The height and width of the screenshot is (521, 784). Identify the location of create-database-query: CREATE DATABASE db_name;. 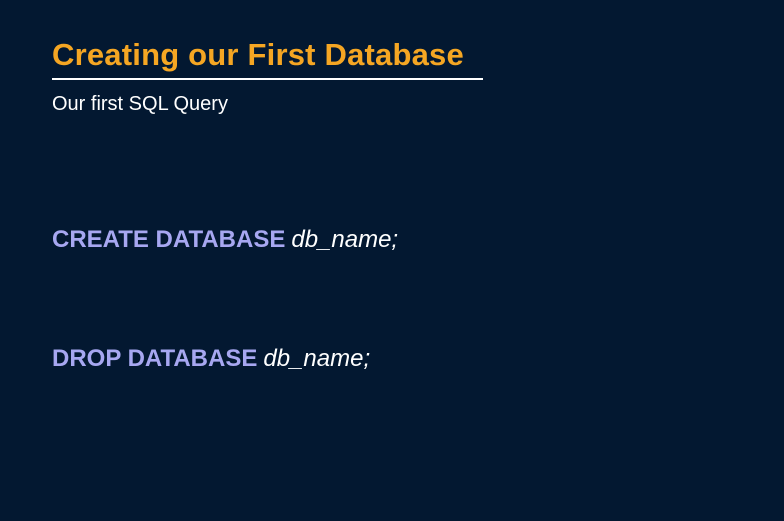
(225, 240).